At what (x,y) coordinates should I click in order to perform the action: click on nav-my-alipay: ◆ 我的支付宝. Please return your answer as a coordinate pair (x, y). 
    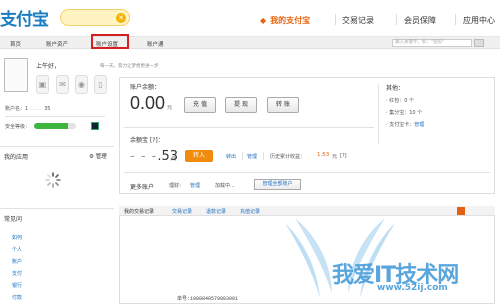
    Looking at the image, I should click on (285, 20).